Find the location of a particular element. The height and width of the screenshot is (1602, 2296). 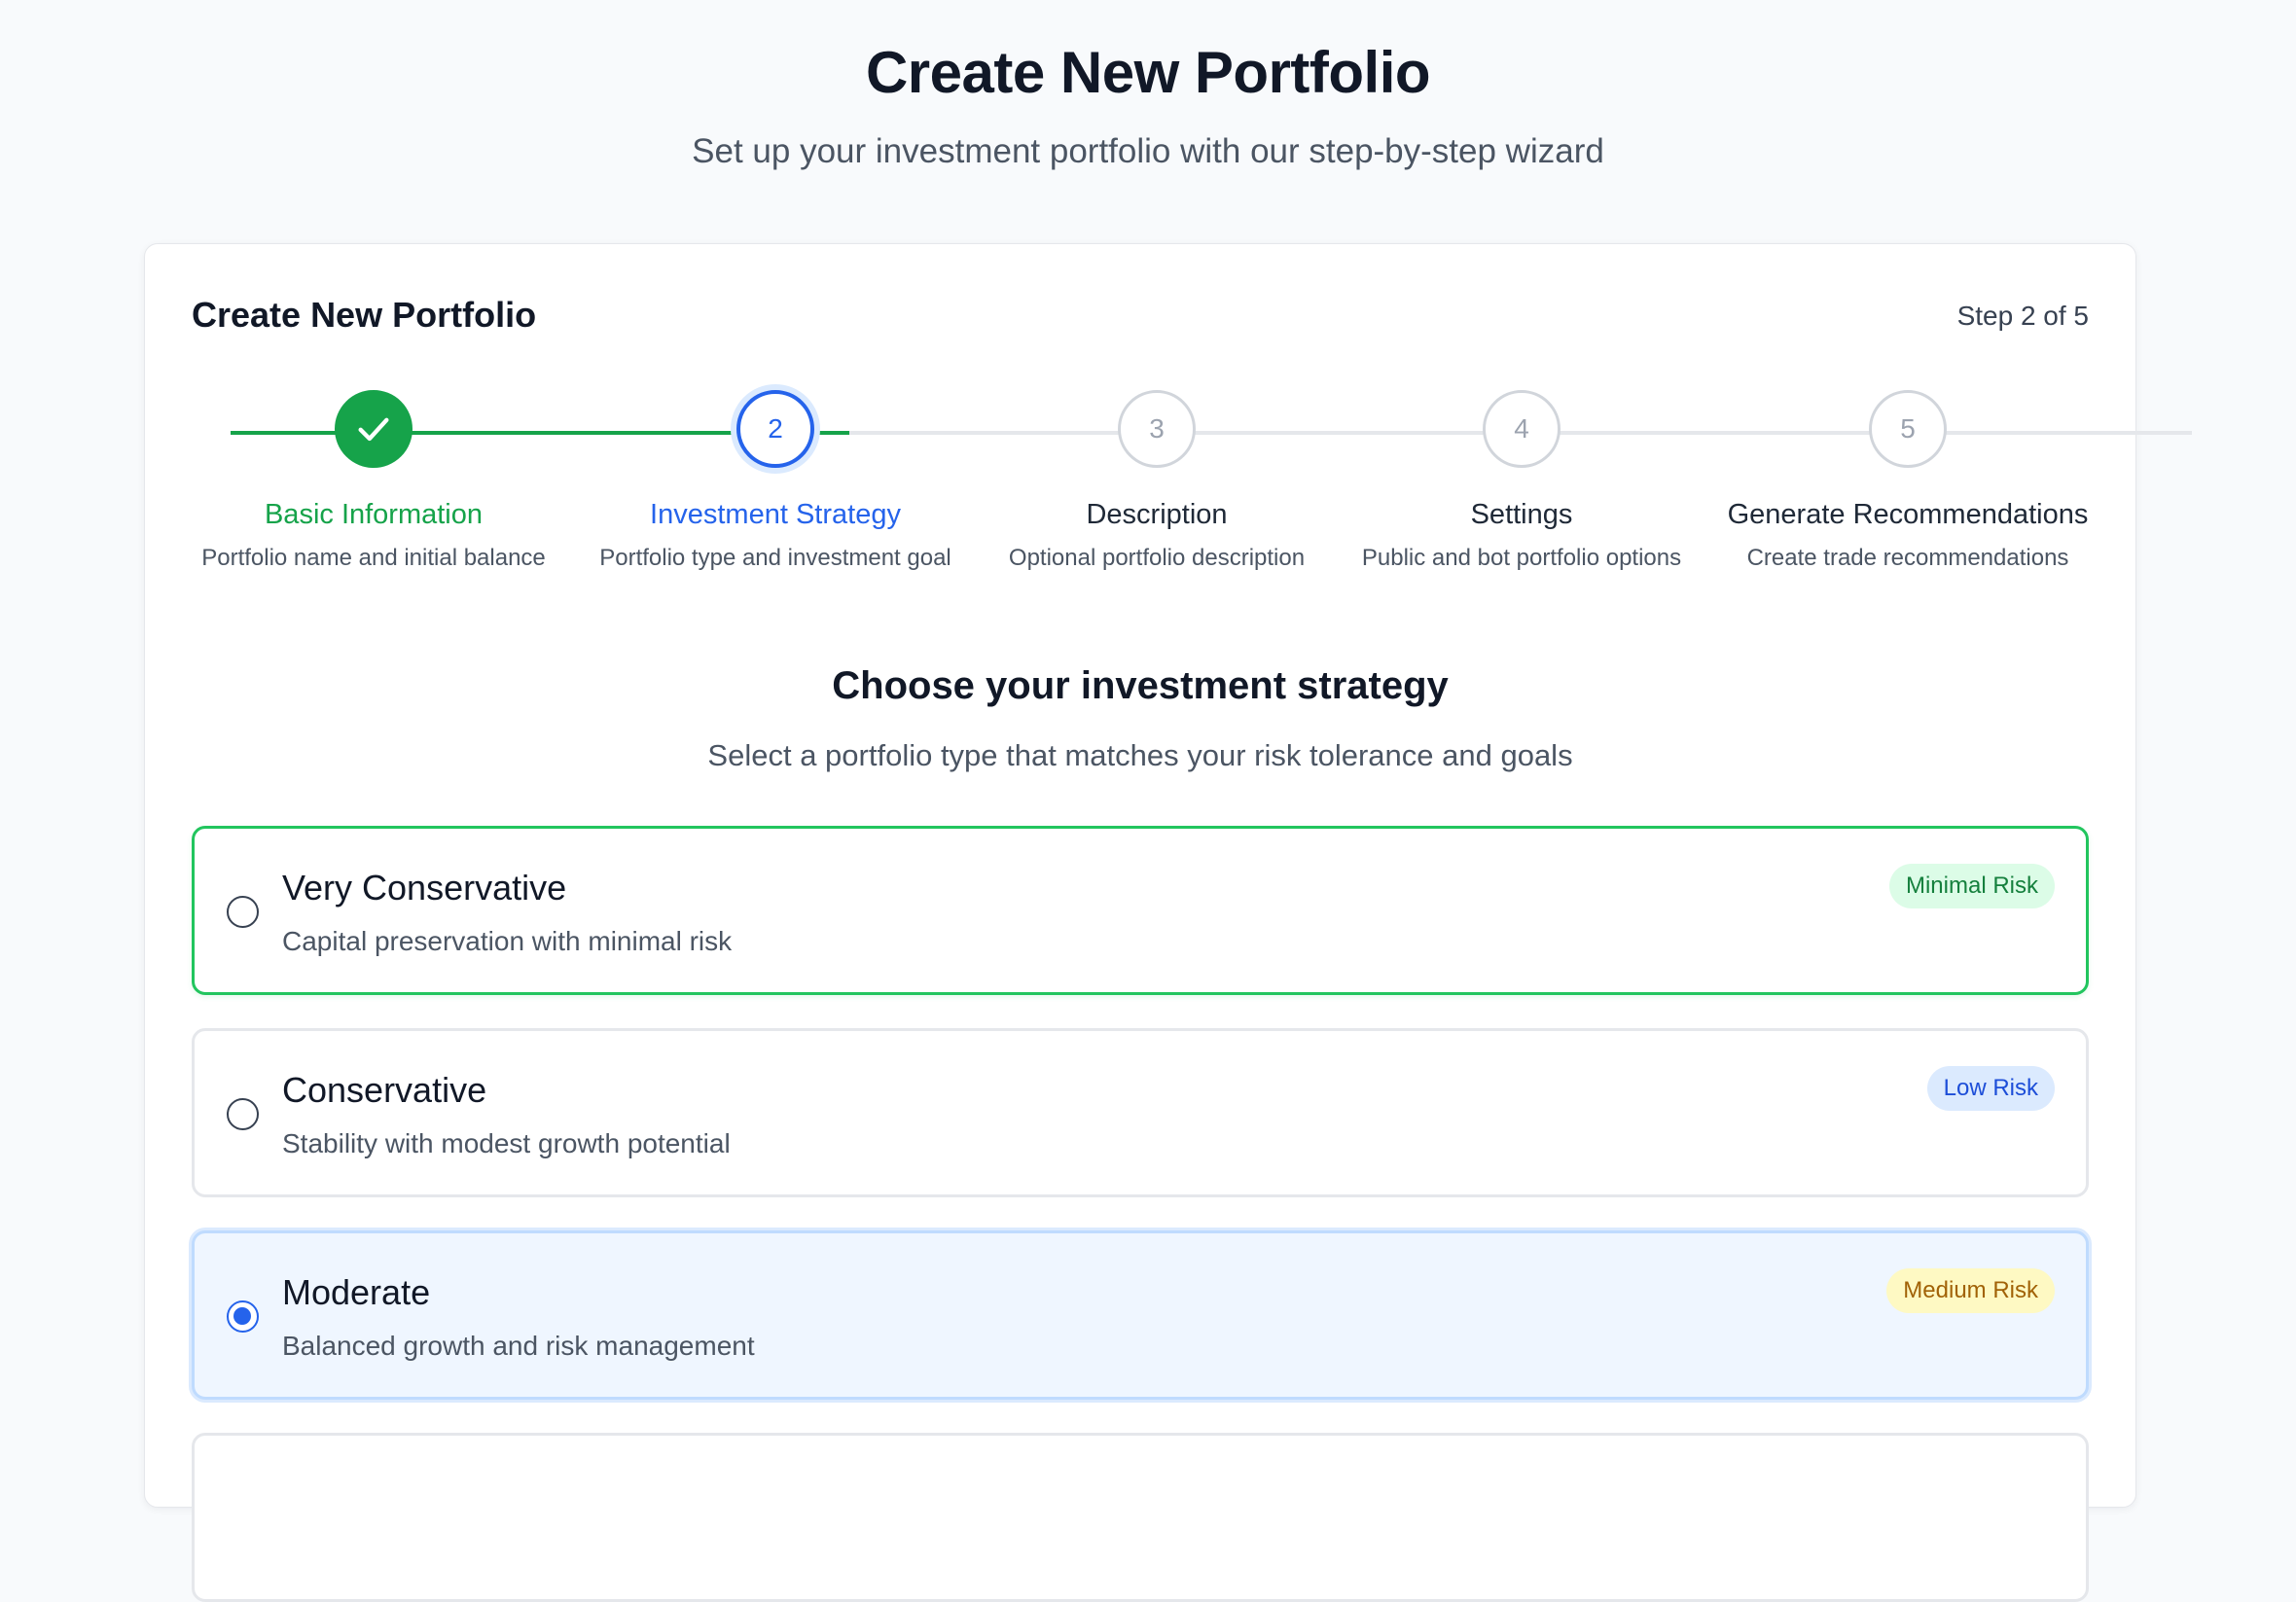

checkmark-icon is located at coordinates (373, 429).